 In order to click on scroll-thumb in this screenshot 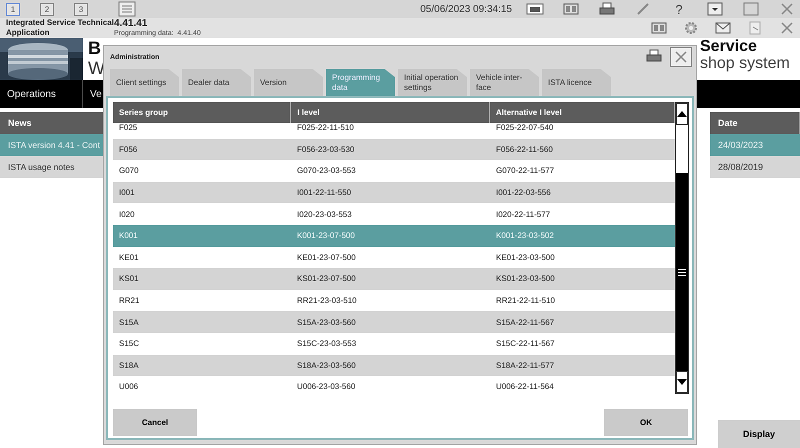, I will do `click(682, 272)`.